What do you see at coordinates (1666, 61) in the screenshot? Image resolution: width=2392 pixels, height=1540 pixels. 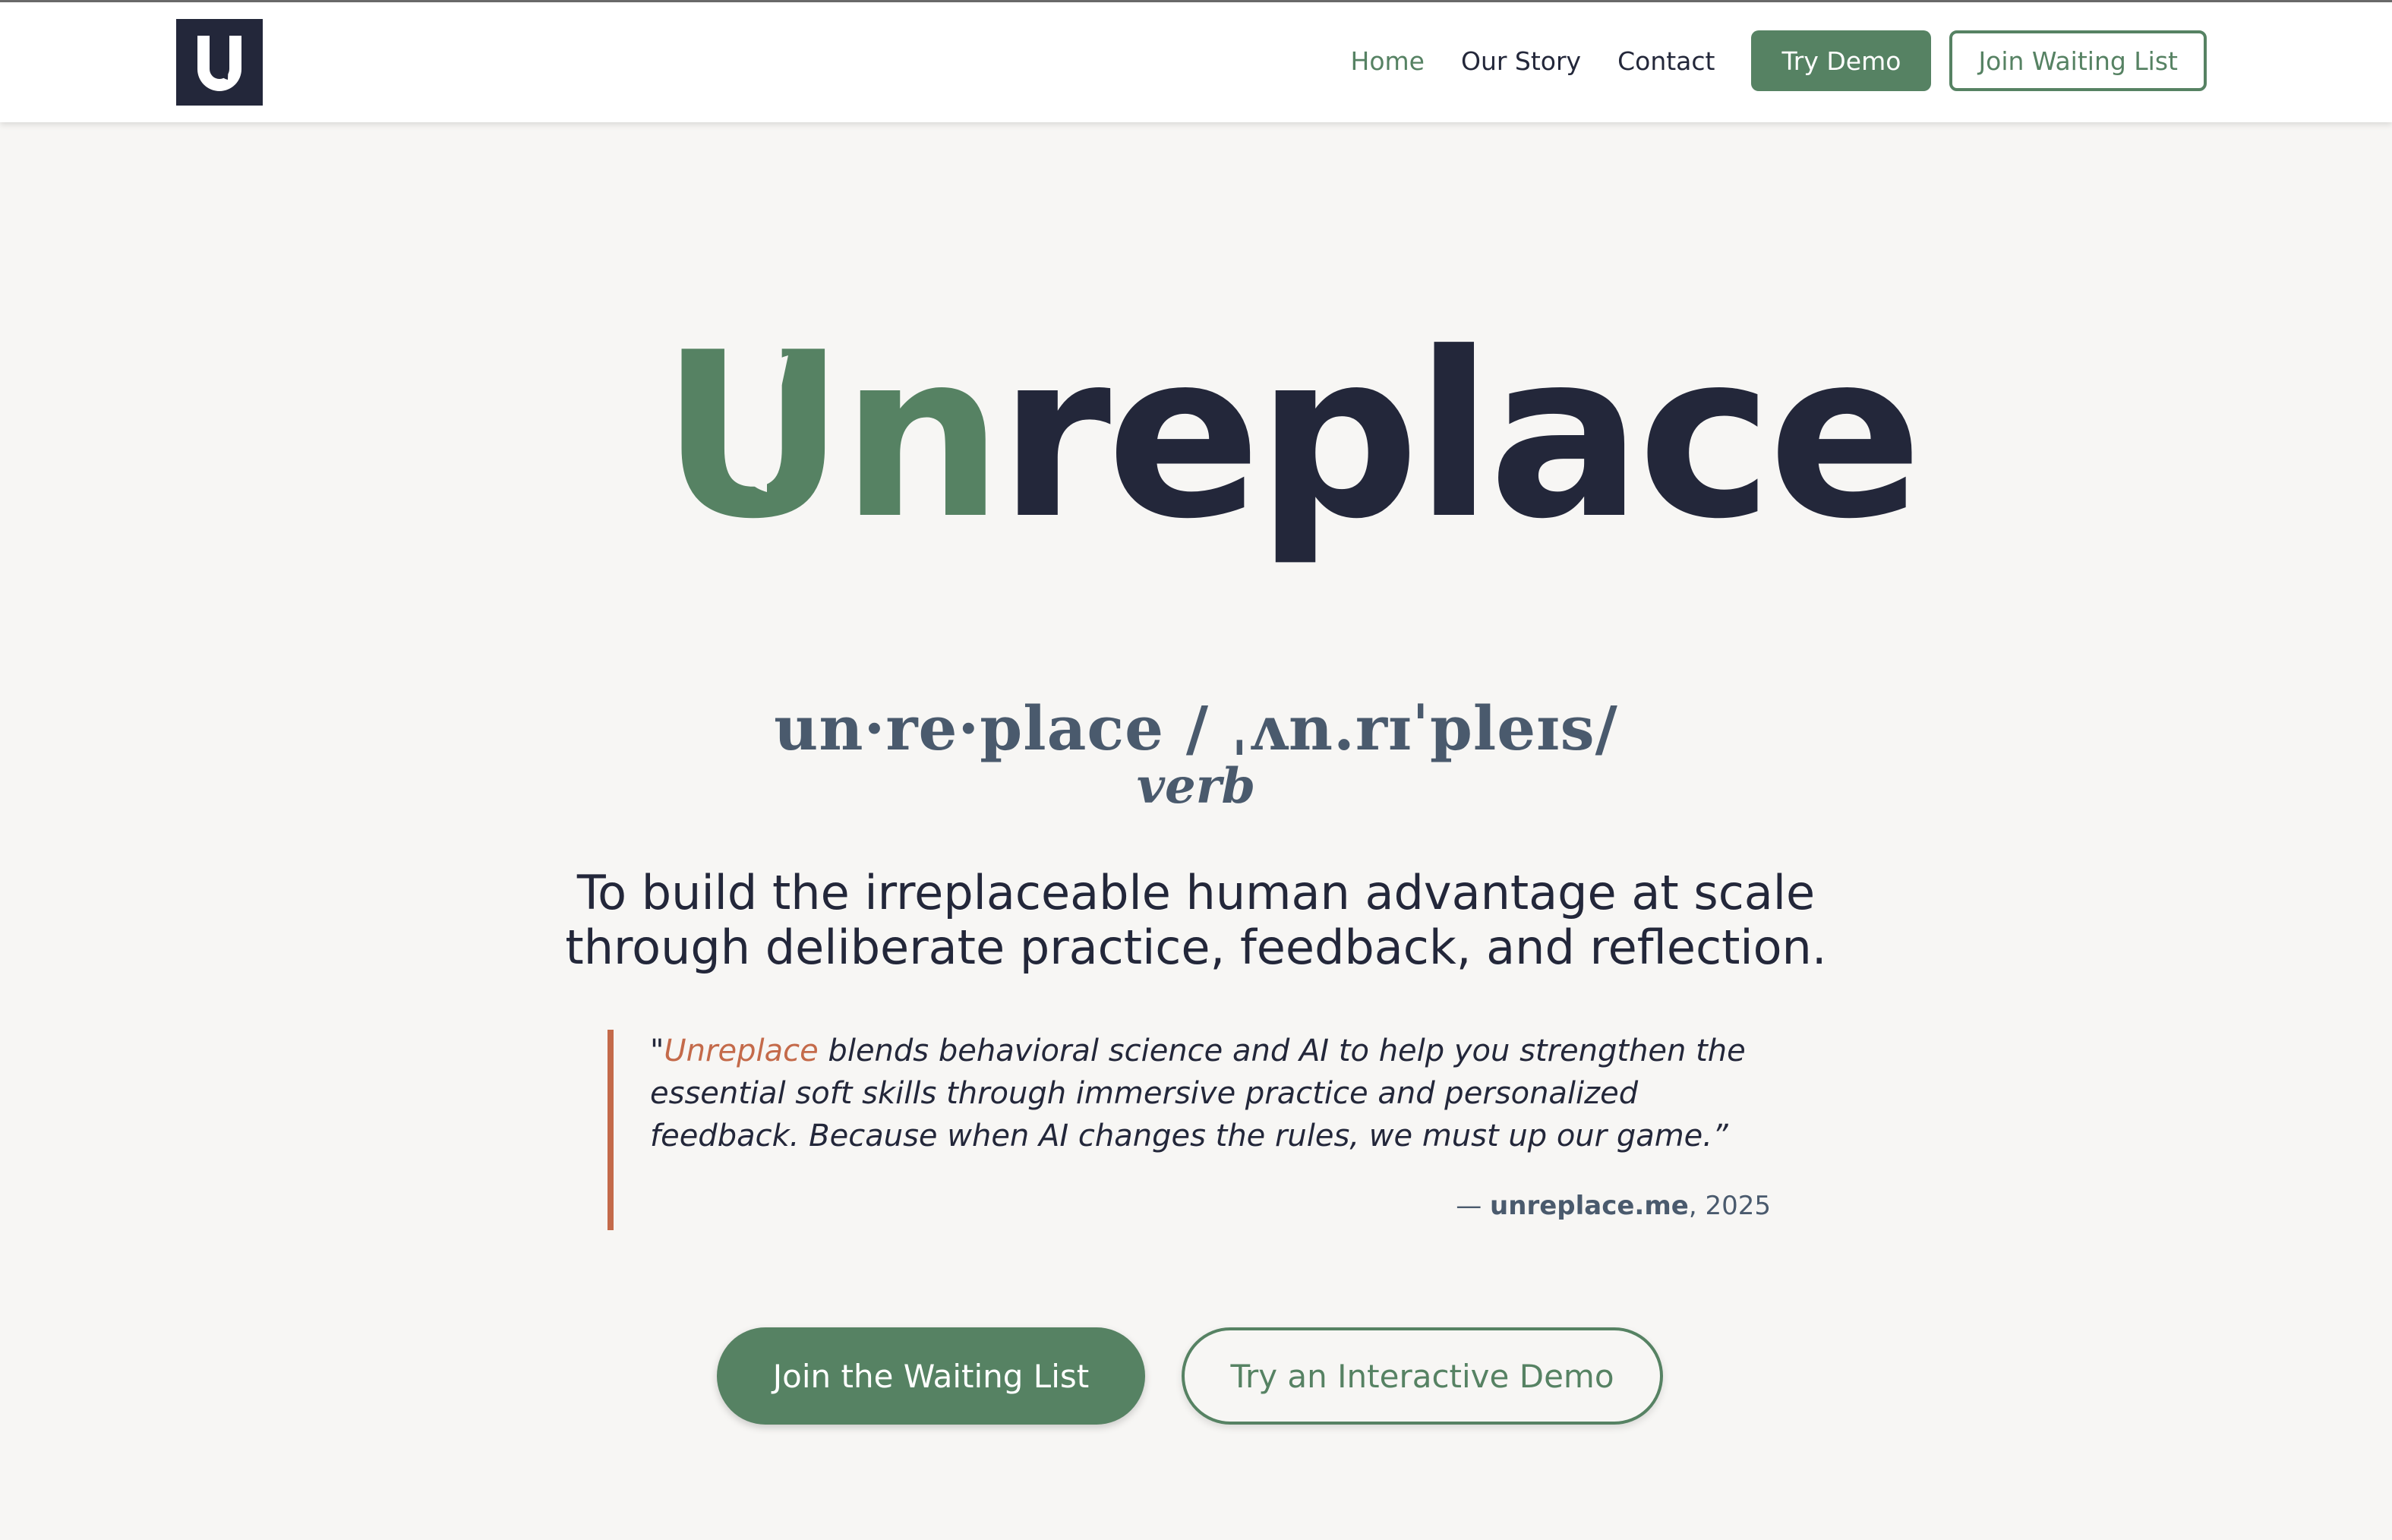 I see `nav-contact: Contact` at bounding box center [1666, 61].